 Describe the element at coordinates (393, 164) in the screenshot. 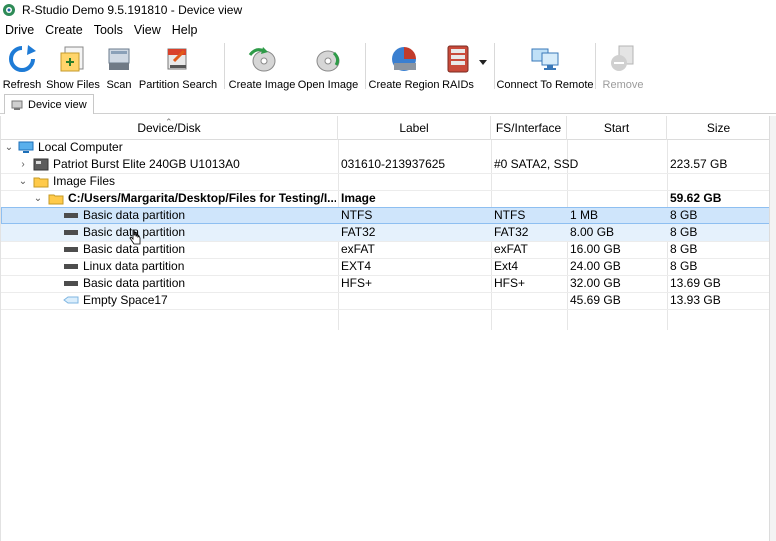

I see `device-label: 031610-213937625` at that location.